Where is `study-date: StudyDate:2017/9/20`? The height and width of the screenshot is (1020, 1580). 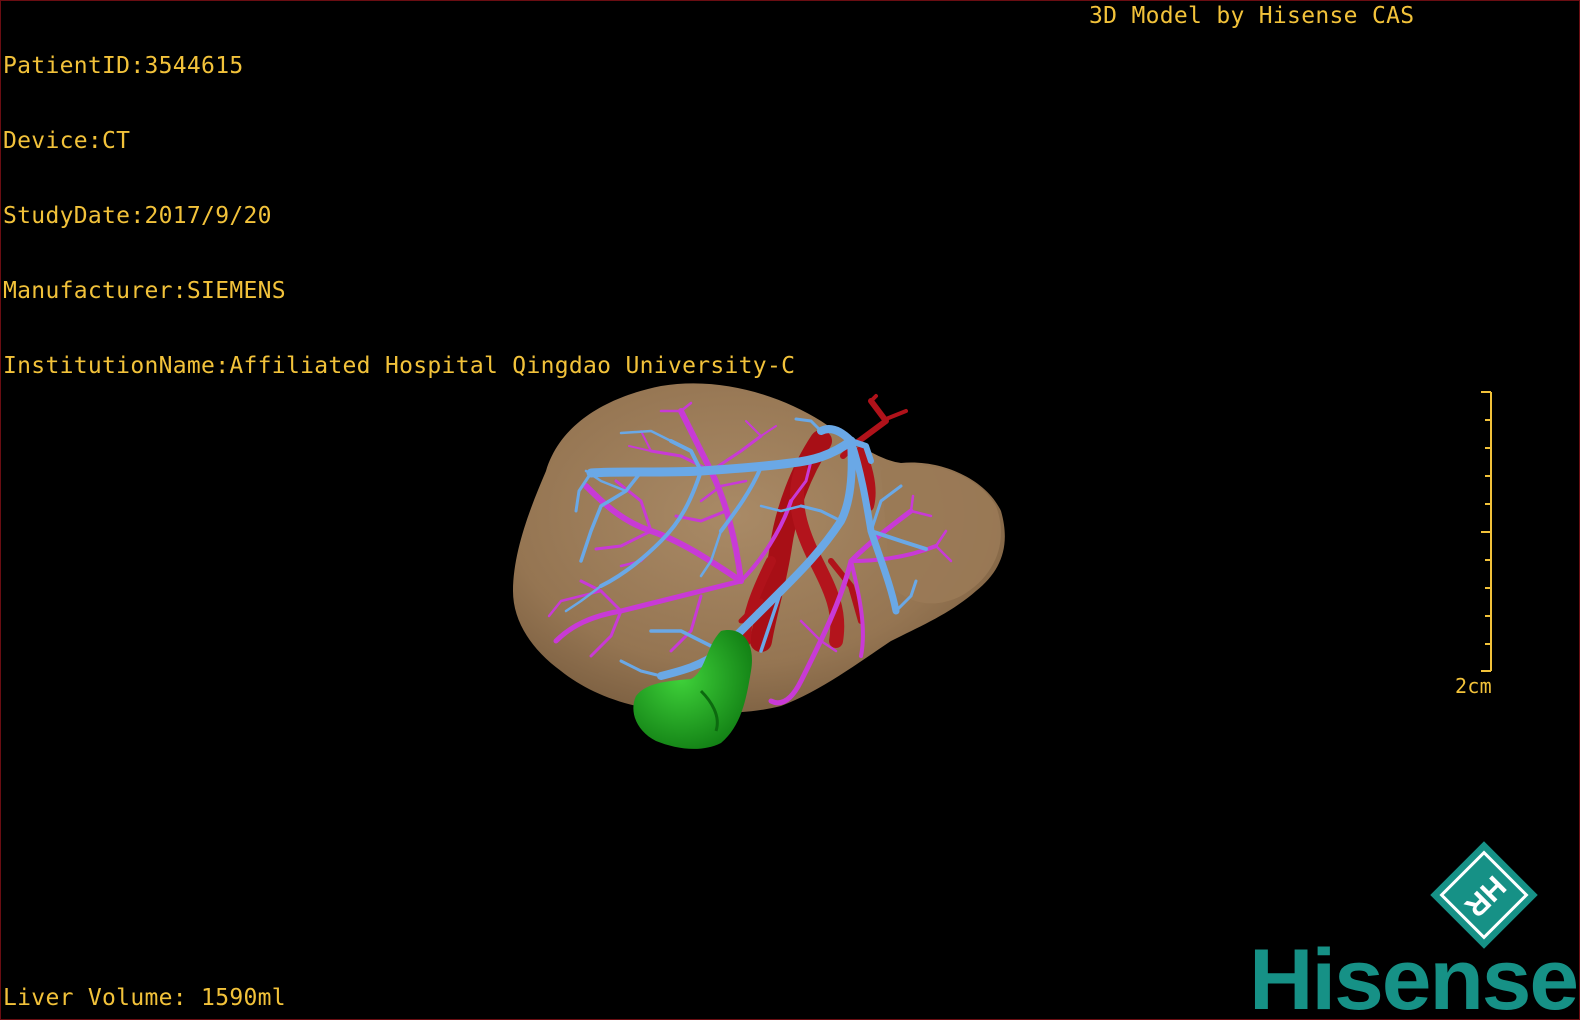
study-date: StudyDate:2017/9/20 is located at coordinates (137, 216).